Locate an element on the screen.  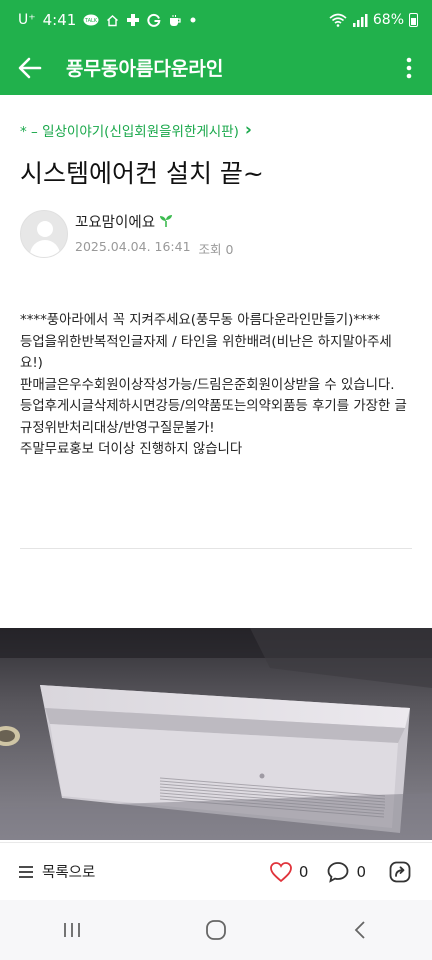
plus-icon is located at coordinates (133, 20).